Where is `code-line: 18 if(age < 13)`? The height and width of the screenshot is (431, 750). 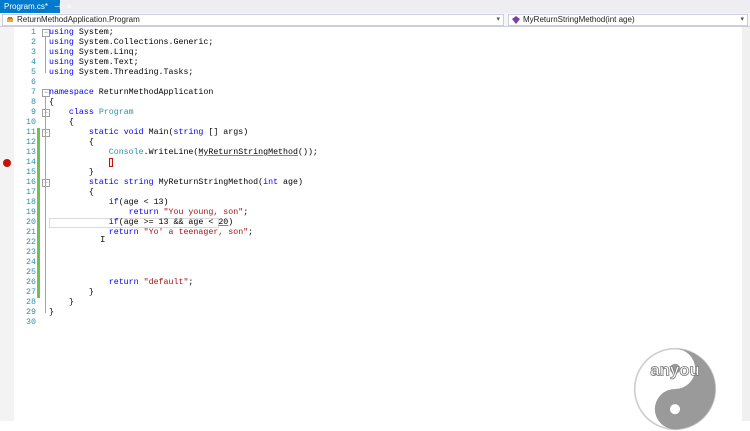
code-line: 18 if(age < 13) is located at coordinates (375, 203).